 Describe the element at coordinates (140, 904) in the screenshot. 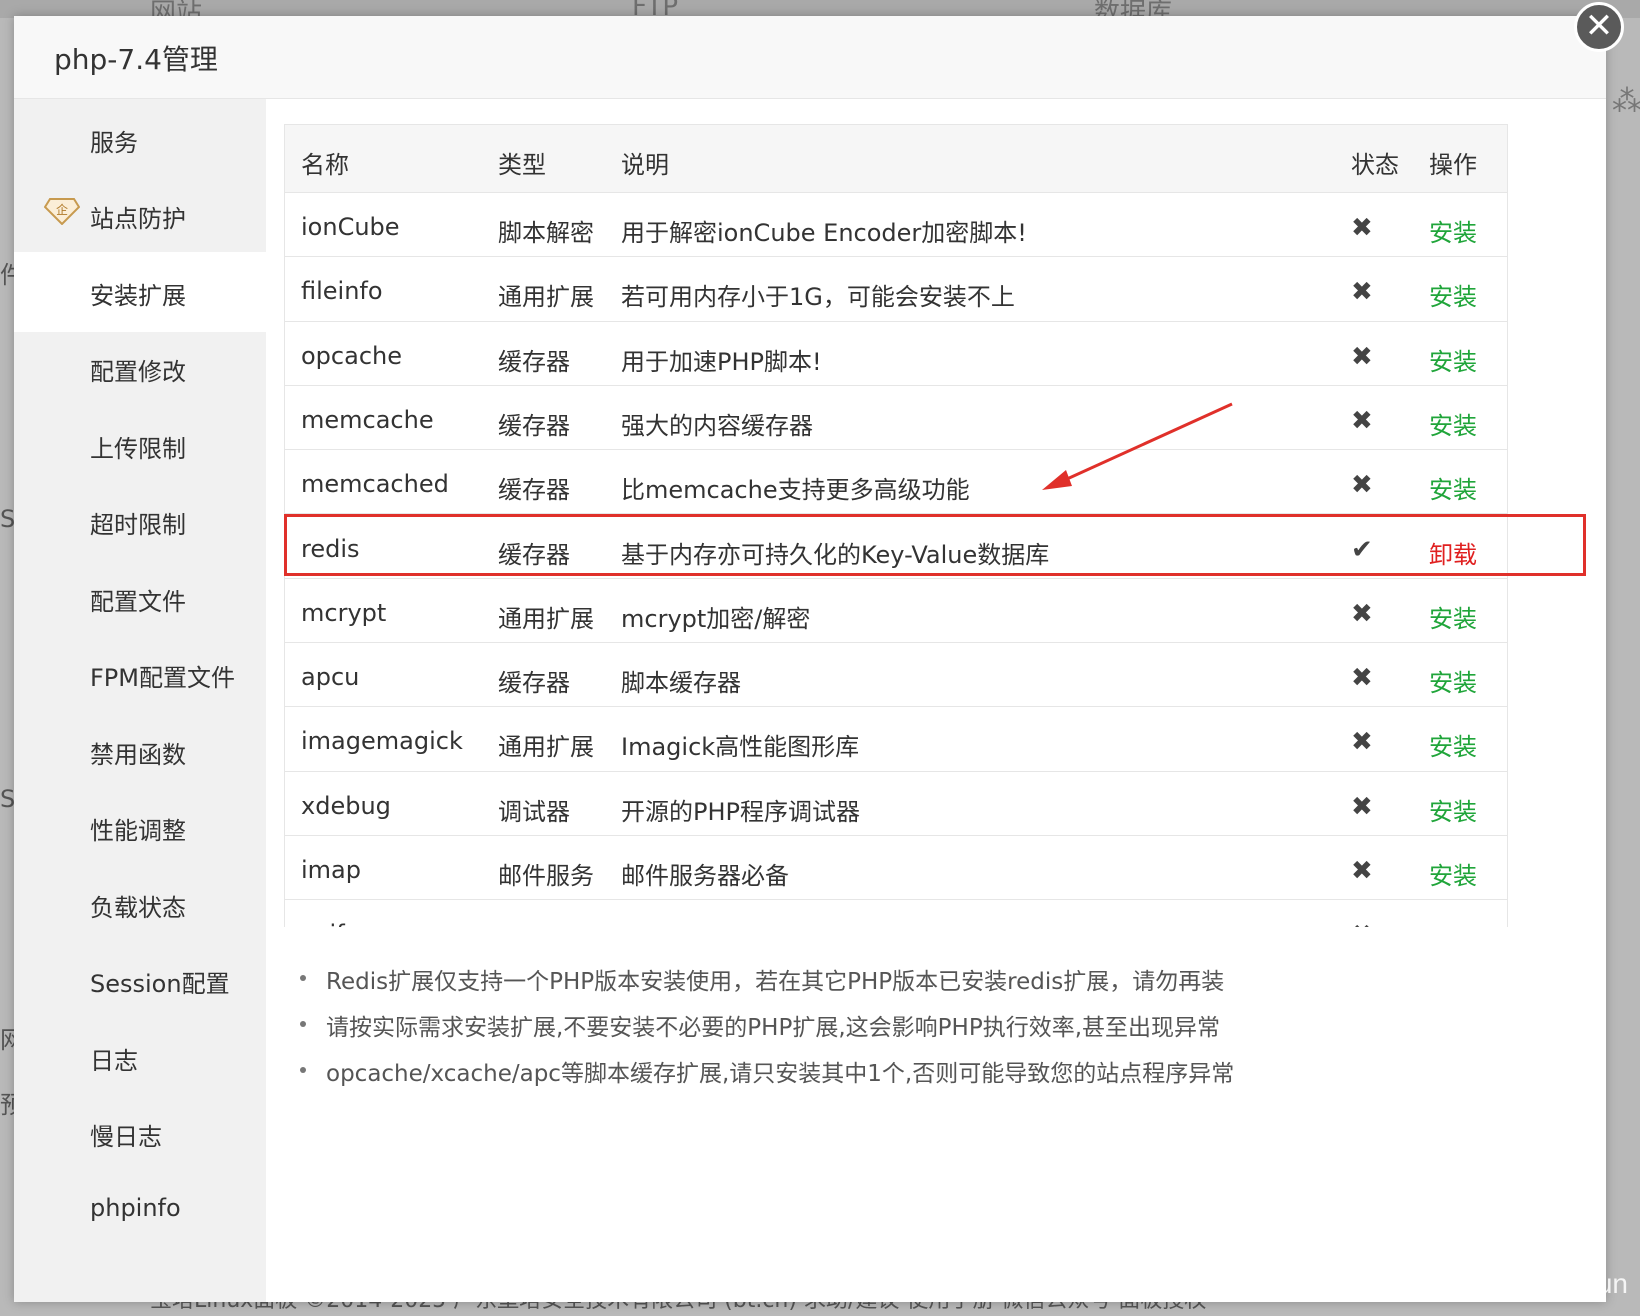

I see `sidebar-item-load-status: 负载状态` at that location.